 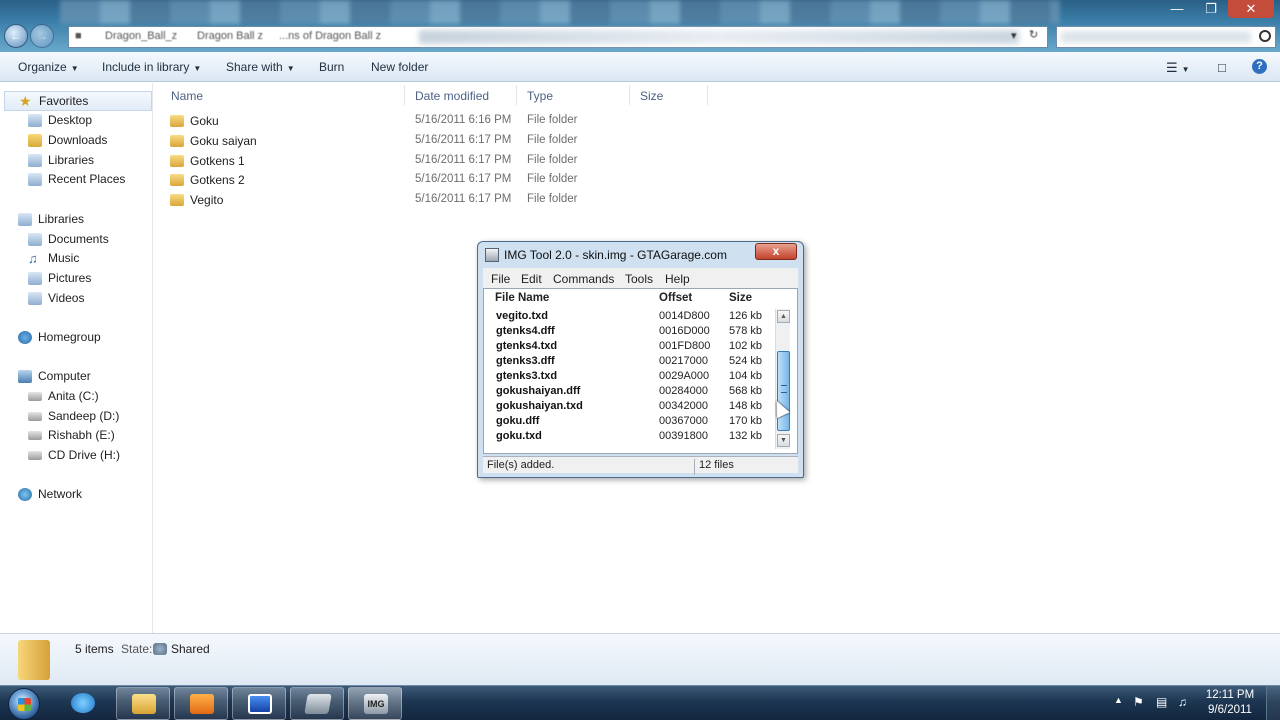 I want to click on folder-icon, so click(x=177, y=141).